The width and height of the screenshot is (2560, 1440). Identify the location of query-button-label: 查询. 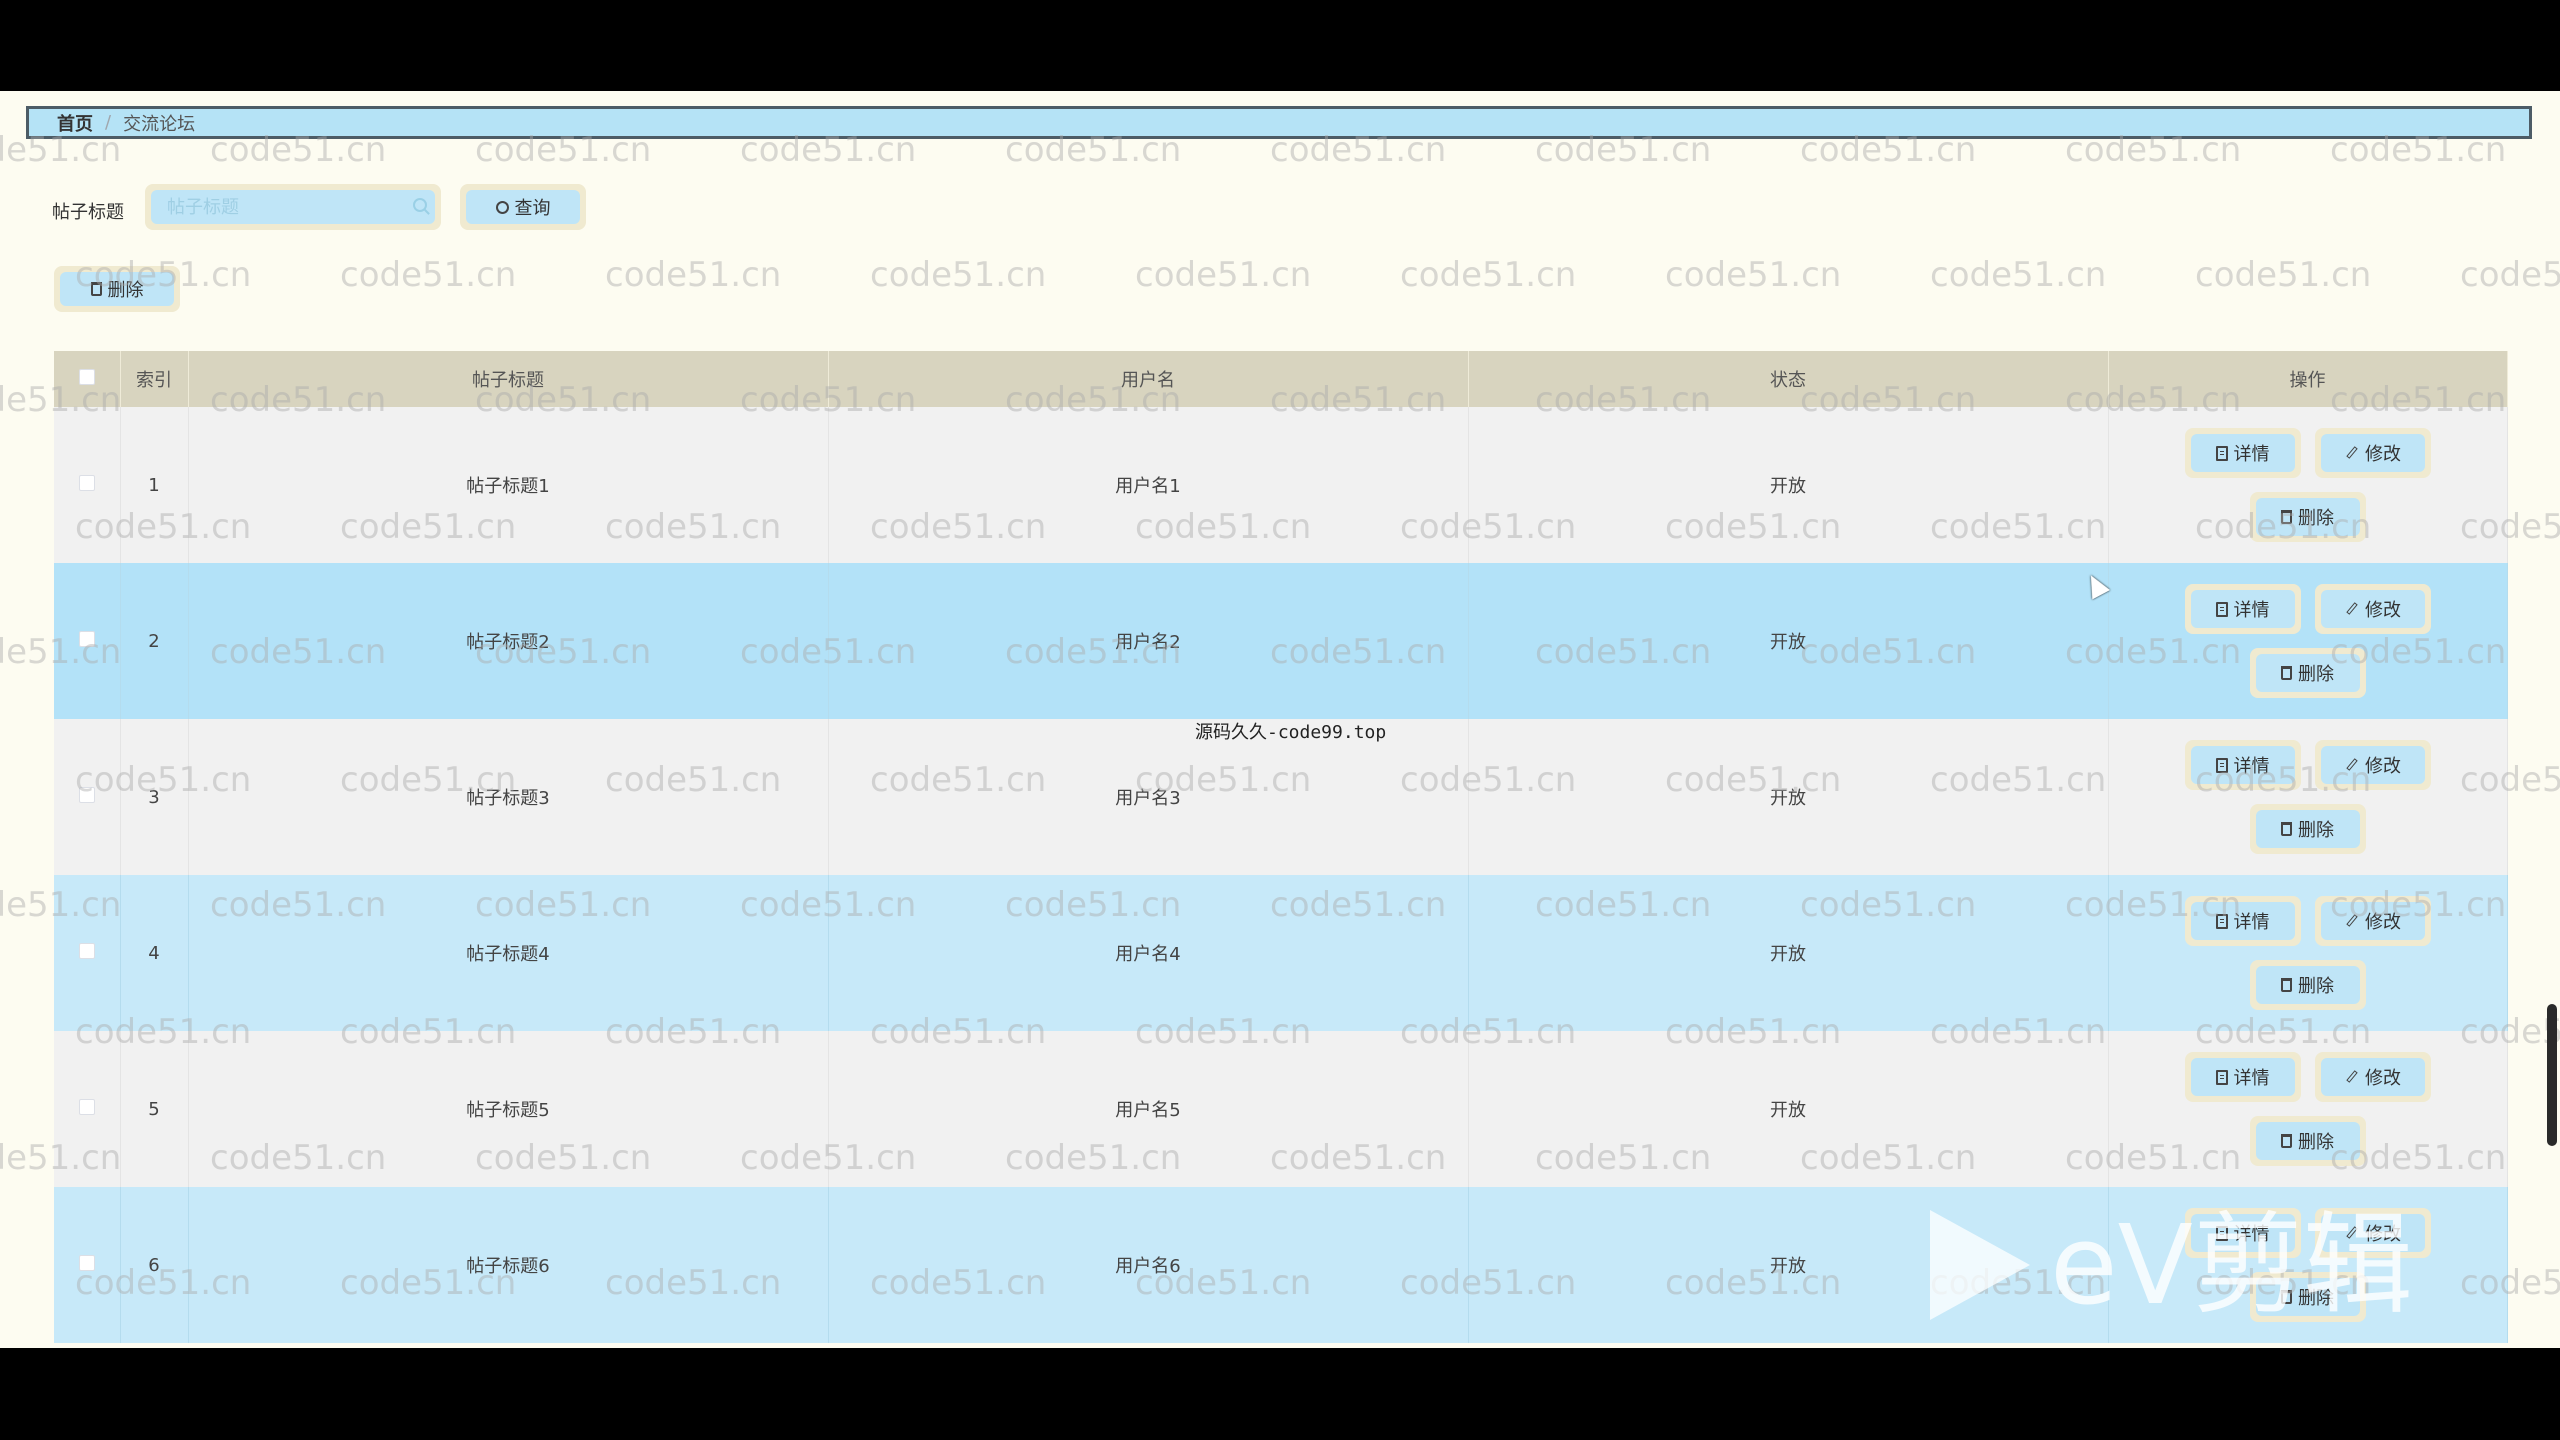
(532, 208).